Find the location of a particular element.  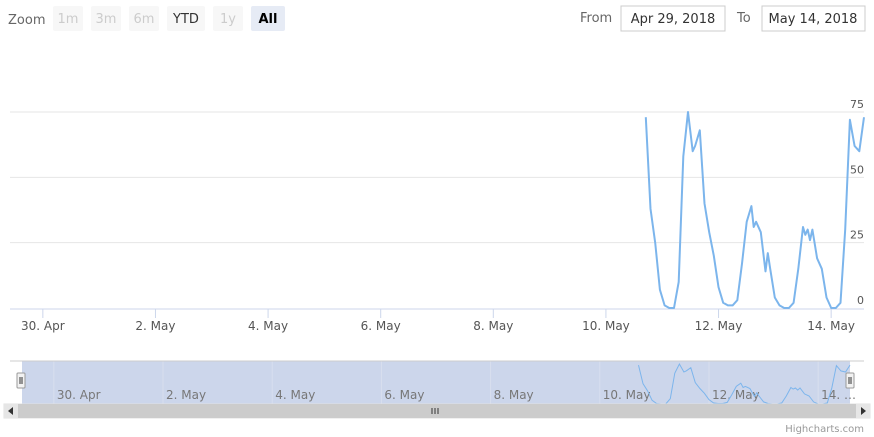

x-axis-ticks is located at coordinates (437, 313).